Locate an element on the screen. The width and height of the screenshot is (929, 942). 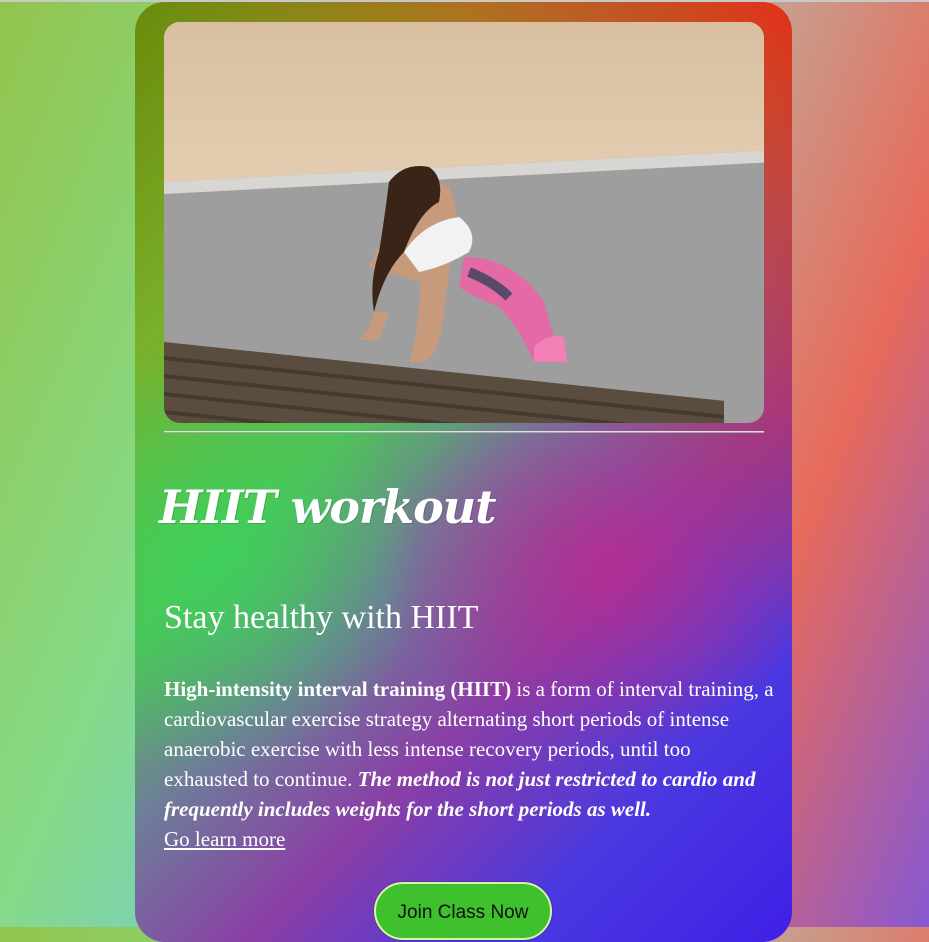
divider is located at coordinates (464, 432).